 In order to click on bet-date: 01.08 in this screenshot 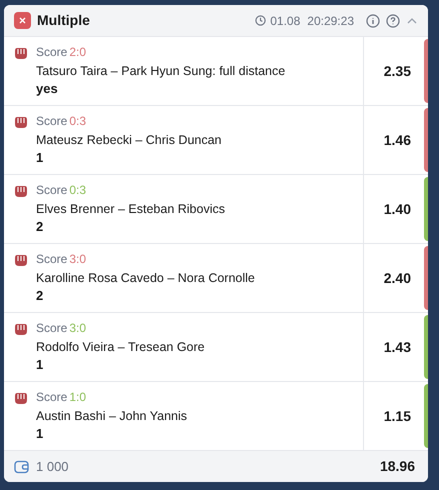, I will do `click(285, 21)`.